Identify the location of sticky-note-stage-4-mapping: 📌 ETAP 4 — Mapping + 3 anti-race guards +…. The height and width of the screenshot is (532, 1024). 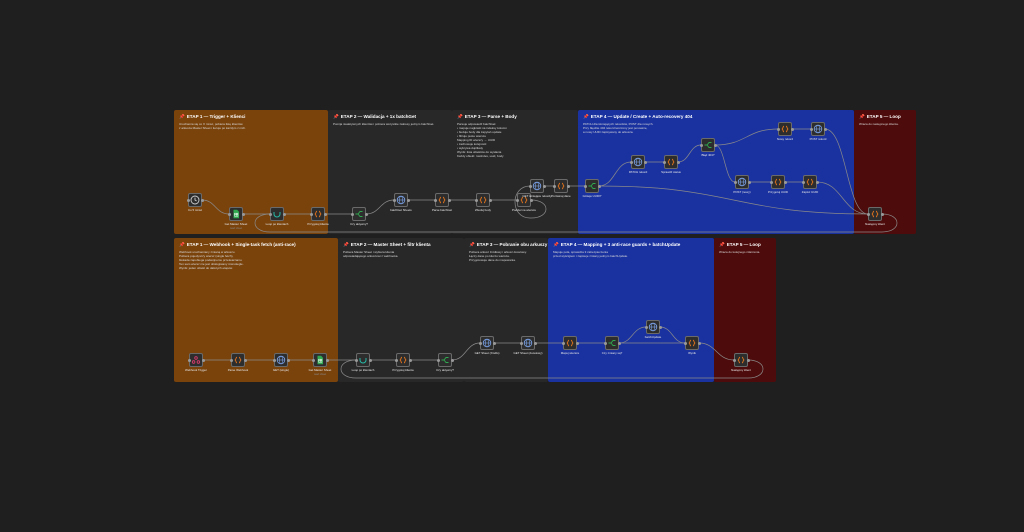
(631, 310).